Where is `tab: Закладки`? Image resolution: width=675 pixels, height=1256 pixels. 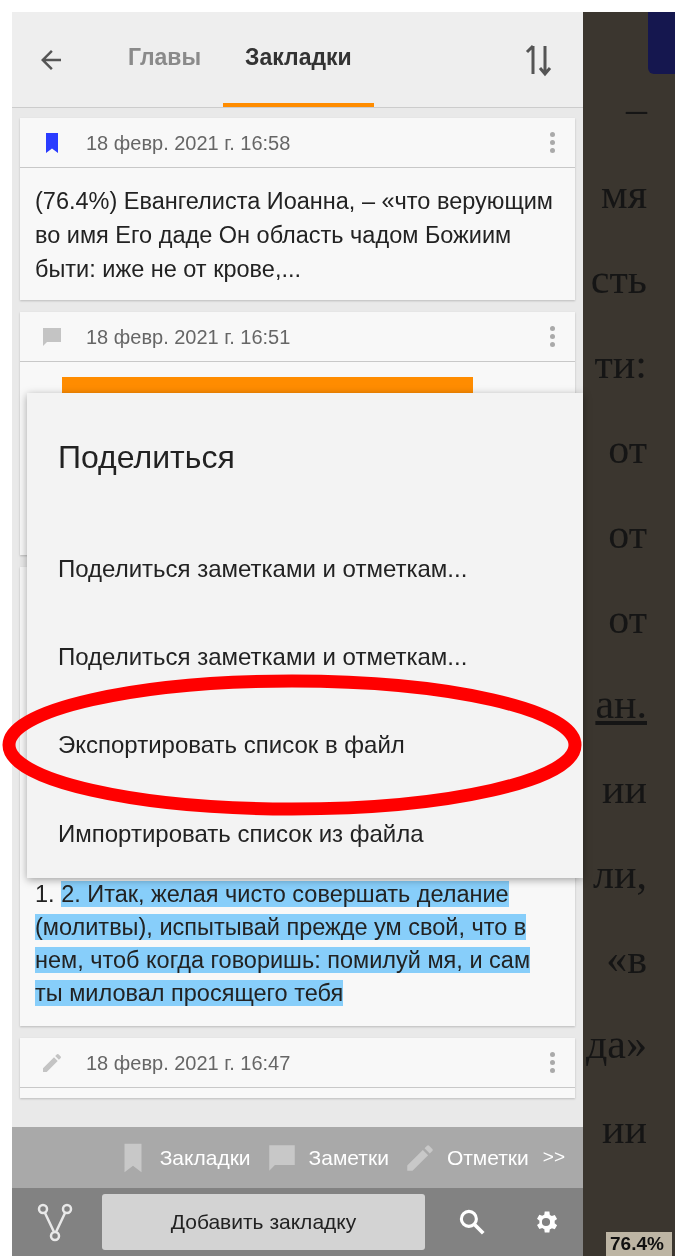 tab: Закладки is located at coordinates (298, 59).